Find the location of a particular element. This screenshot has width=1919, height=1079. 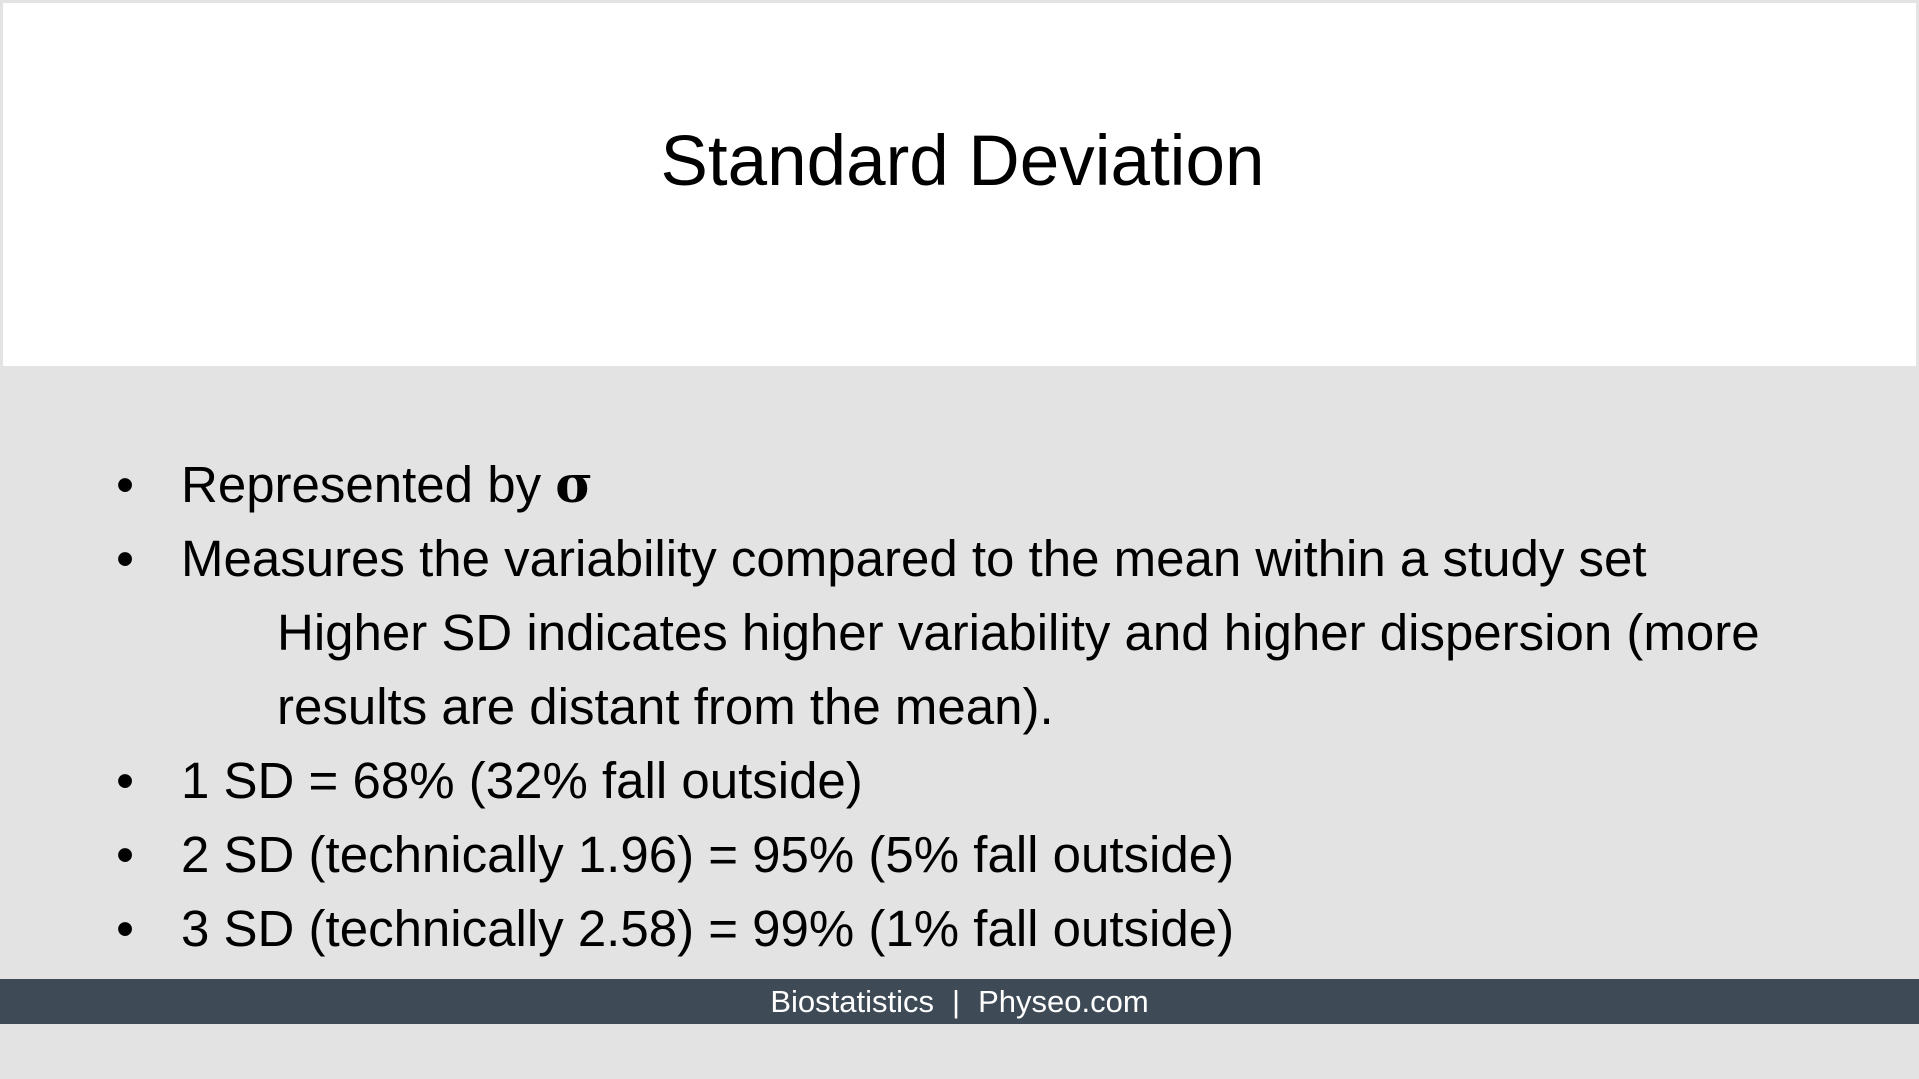

bullet-text-label: Represented by is located at coordinates (368, 484).